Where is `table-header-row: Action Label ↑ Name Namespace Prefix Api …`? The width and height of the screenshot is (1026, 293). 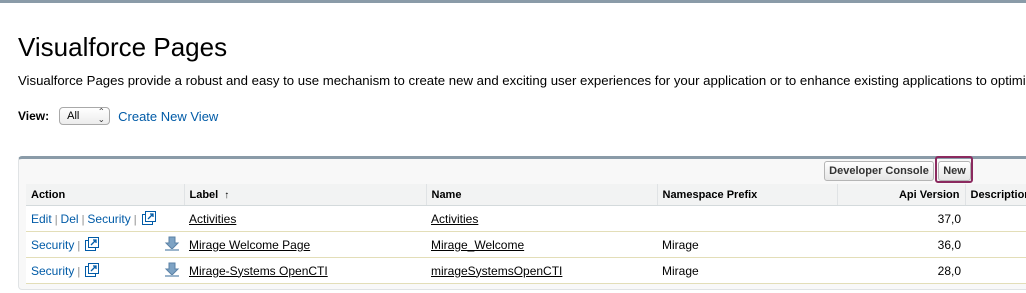 table-header-row: Action Label ↑ Name Namespace Prefix Api … is located at coordinates (526, 195).